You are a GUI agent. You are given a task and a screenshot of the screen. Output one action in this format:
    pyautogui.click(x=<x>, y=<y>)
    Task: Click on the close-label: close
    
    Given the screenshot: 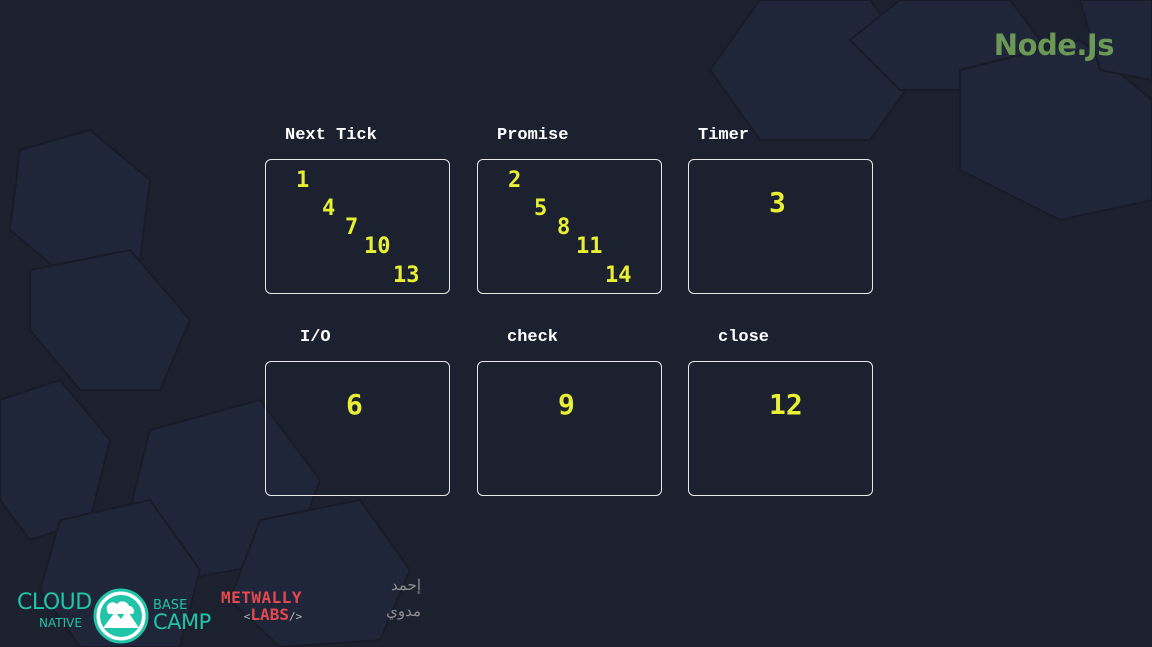 What is the action you would take?
    pyautogui.click(x=744, y=337)
    